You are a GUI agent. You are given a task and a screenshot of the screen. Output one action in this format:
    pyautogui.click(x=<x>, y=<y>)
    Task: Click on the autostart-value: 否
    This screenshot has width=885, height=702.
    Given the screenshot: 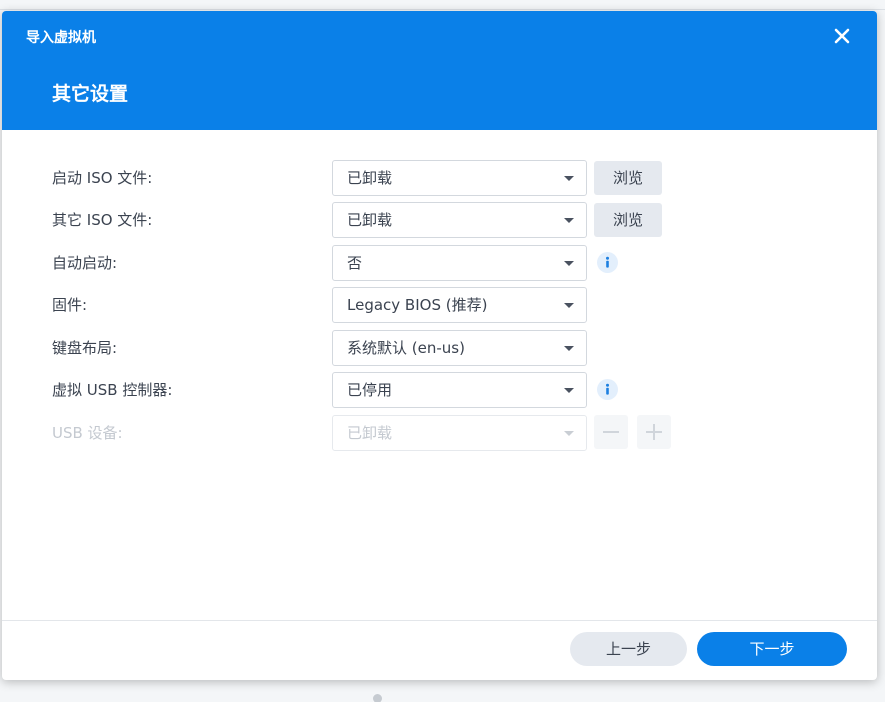 What is the action you would take?
    pyautogui.click(x=355, y=263)
    